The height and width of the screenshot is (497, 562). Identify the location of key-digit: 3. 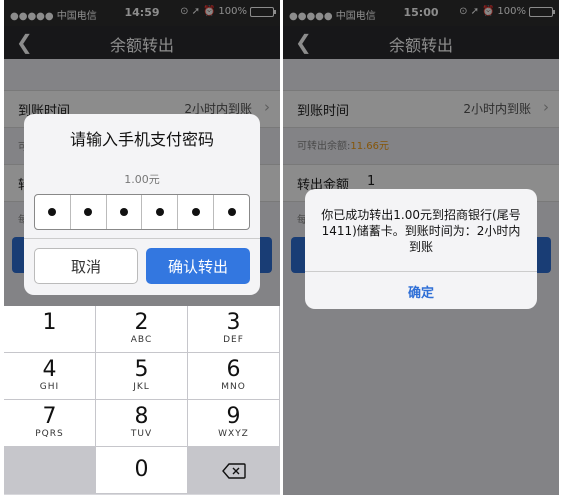
(233, 322).